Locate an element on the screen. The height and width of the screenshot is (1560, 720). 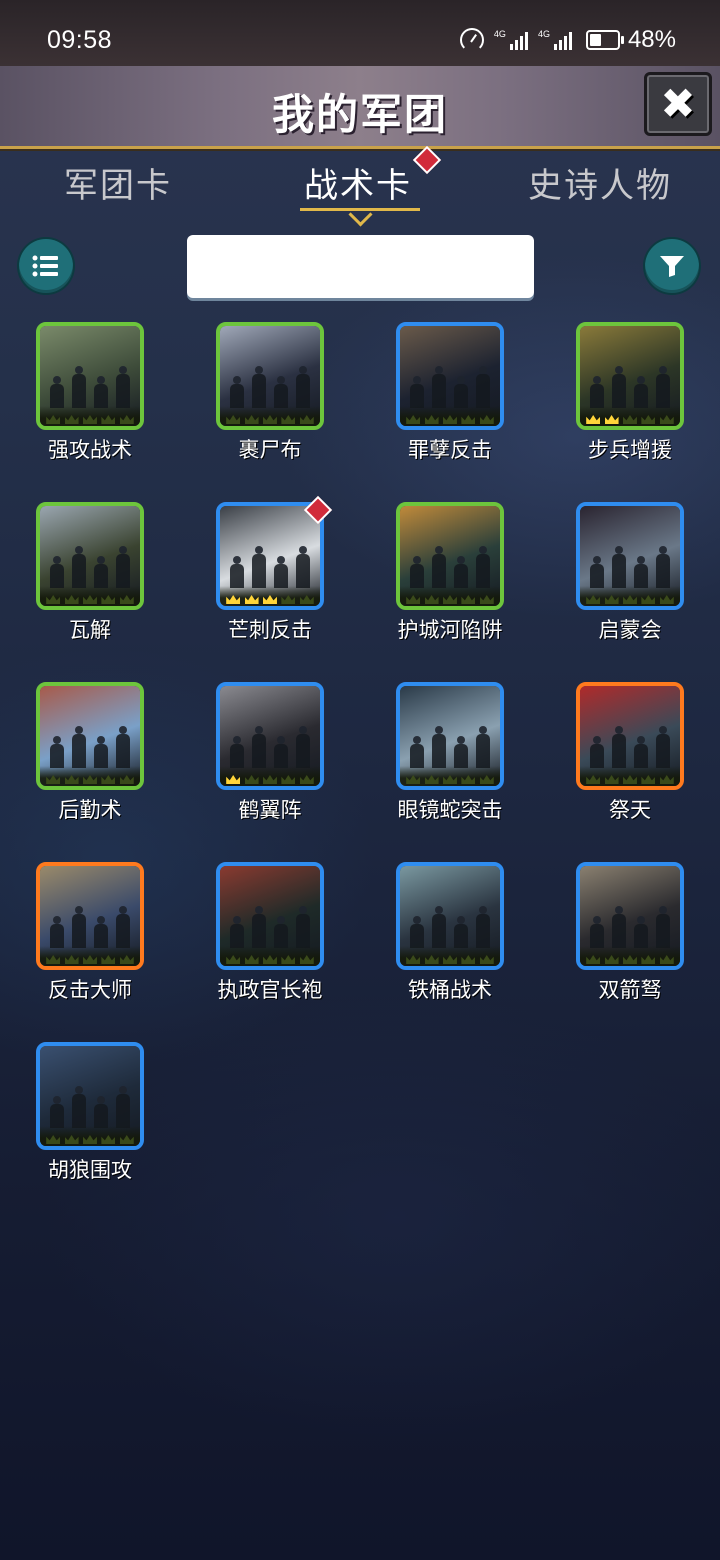
card-name: 铁桶战术 is located at coordinates (450, 990).